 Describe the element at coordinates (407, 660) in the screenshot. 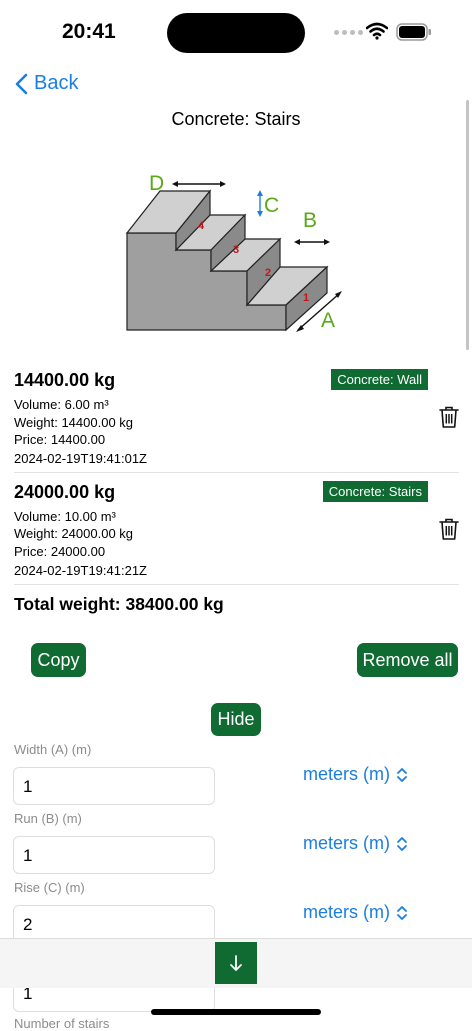

I see `remove-all-button: Remove all` at that location.